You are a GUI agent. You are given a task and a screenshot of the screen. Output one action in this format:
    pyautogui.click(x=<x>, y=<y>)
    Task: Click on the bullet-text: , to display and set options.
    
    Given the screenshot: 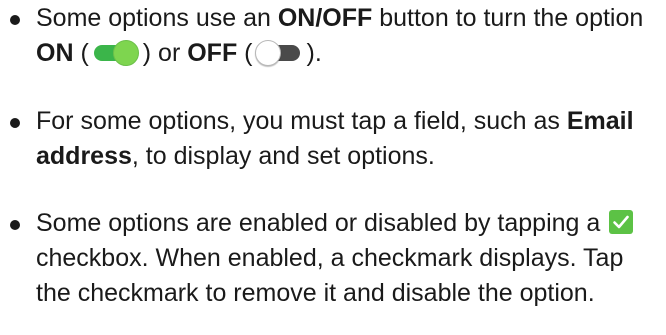 What is the action you would take?
    pyautogui.click(x=283, y=156)
    